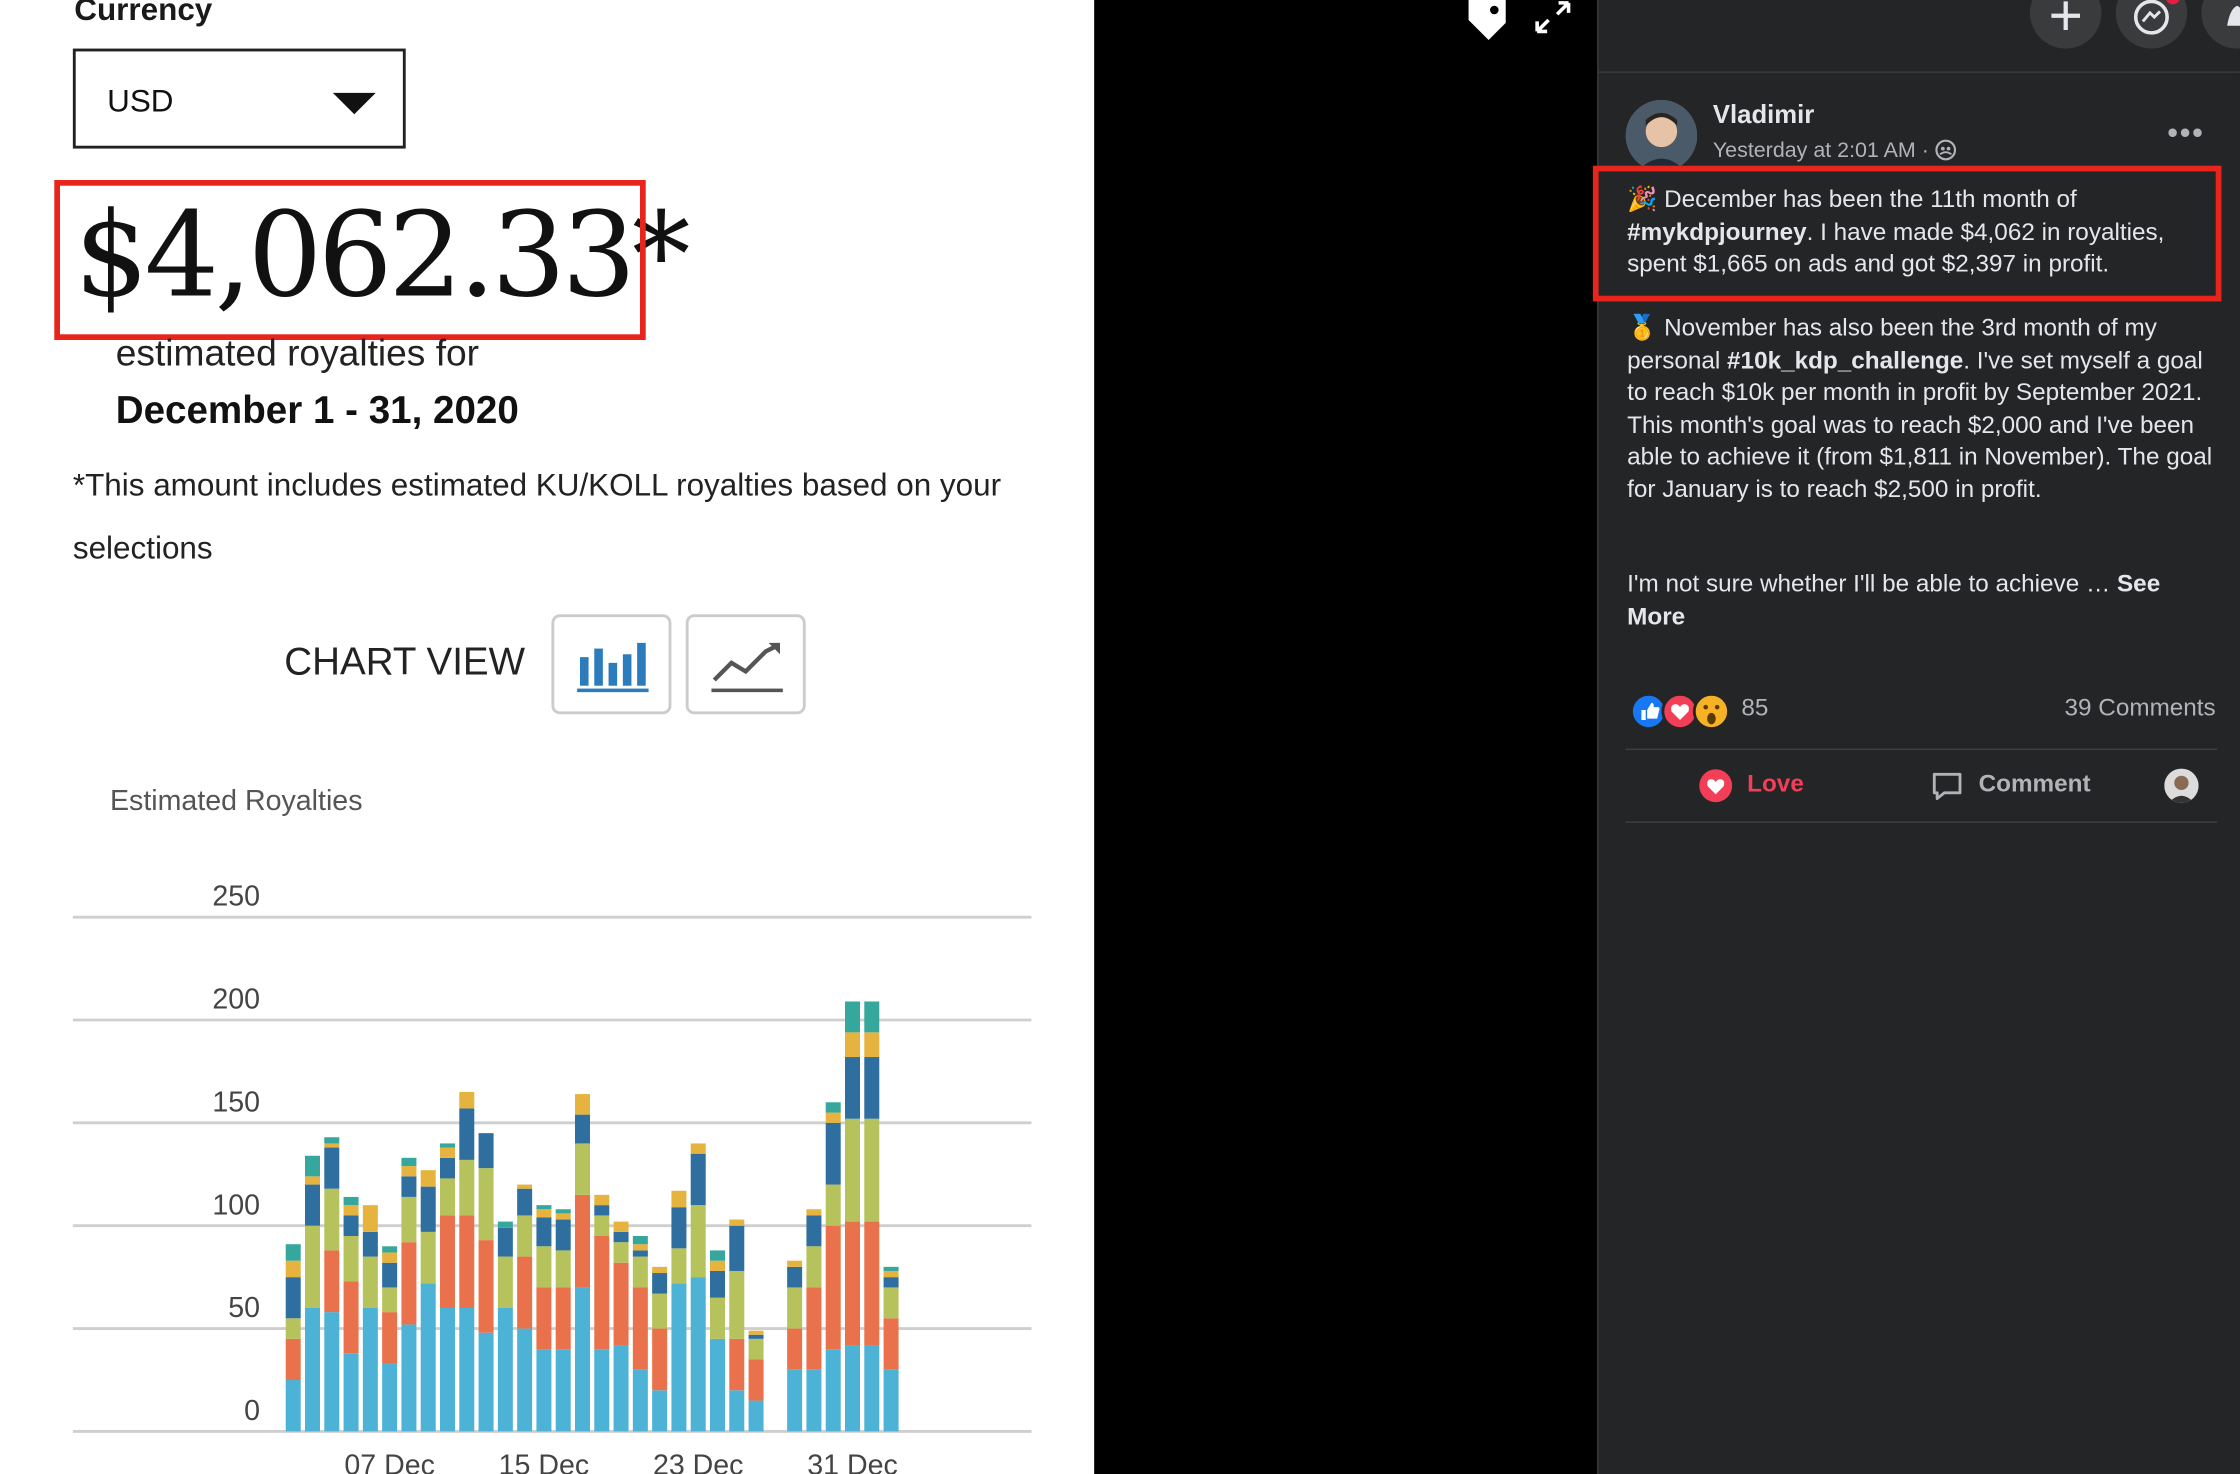  What do you see at coordinates (1552, 18) in the screenshot?
I see `expand-icon` at bounding box center [1552, 18].